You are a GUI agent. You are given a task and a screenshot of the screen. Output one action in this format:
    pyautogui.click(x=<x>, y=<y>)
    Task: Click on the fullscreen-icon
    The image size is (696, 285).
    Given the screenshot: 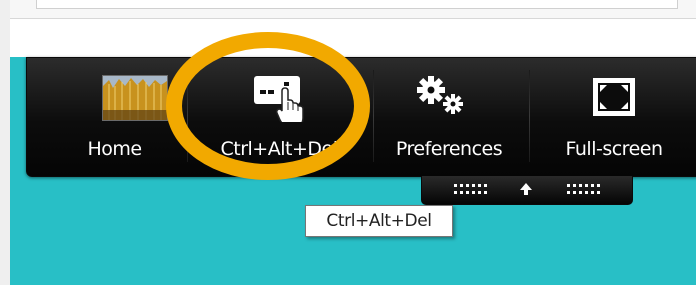 What is the action you would take?
    pyautogui.click(x=614, y=97)
    